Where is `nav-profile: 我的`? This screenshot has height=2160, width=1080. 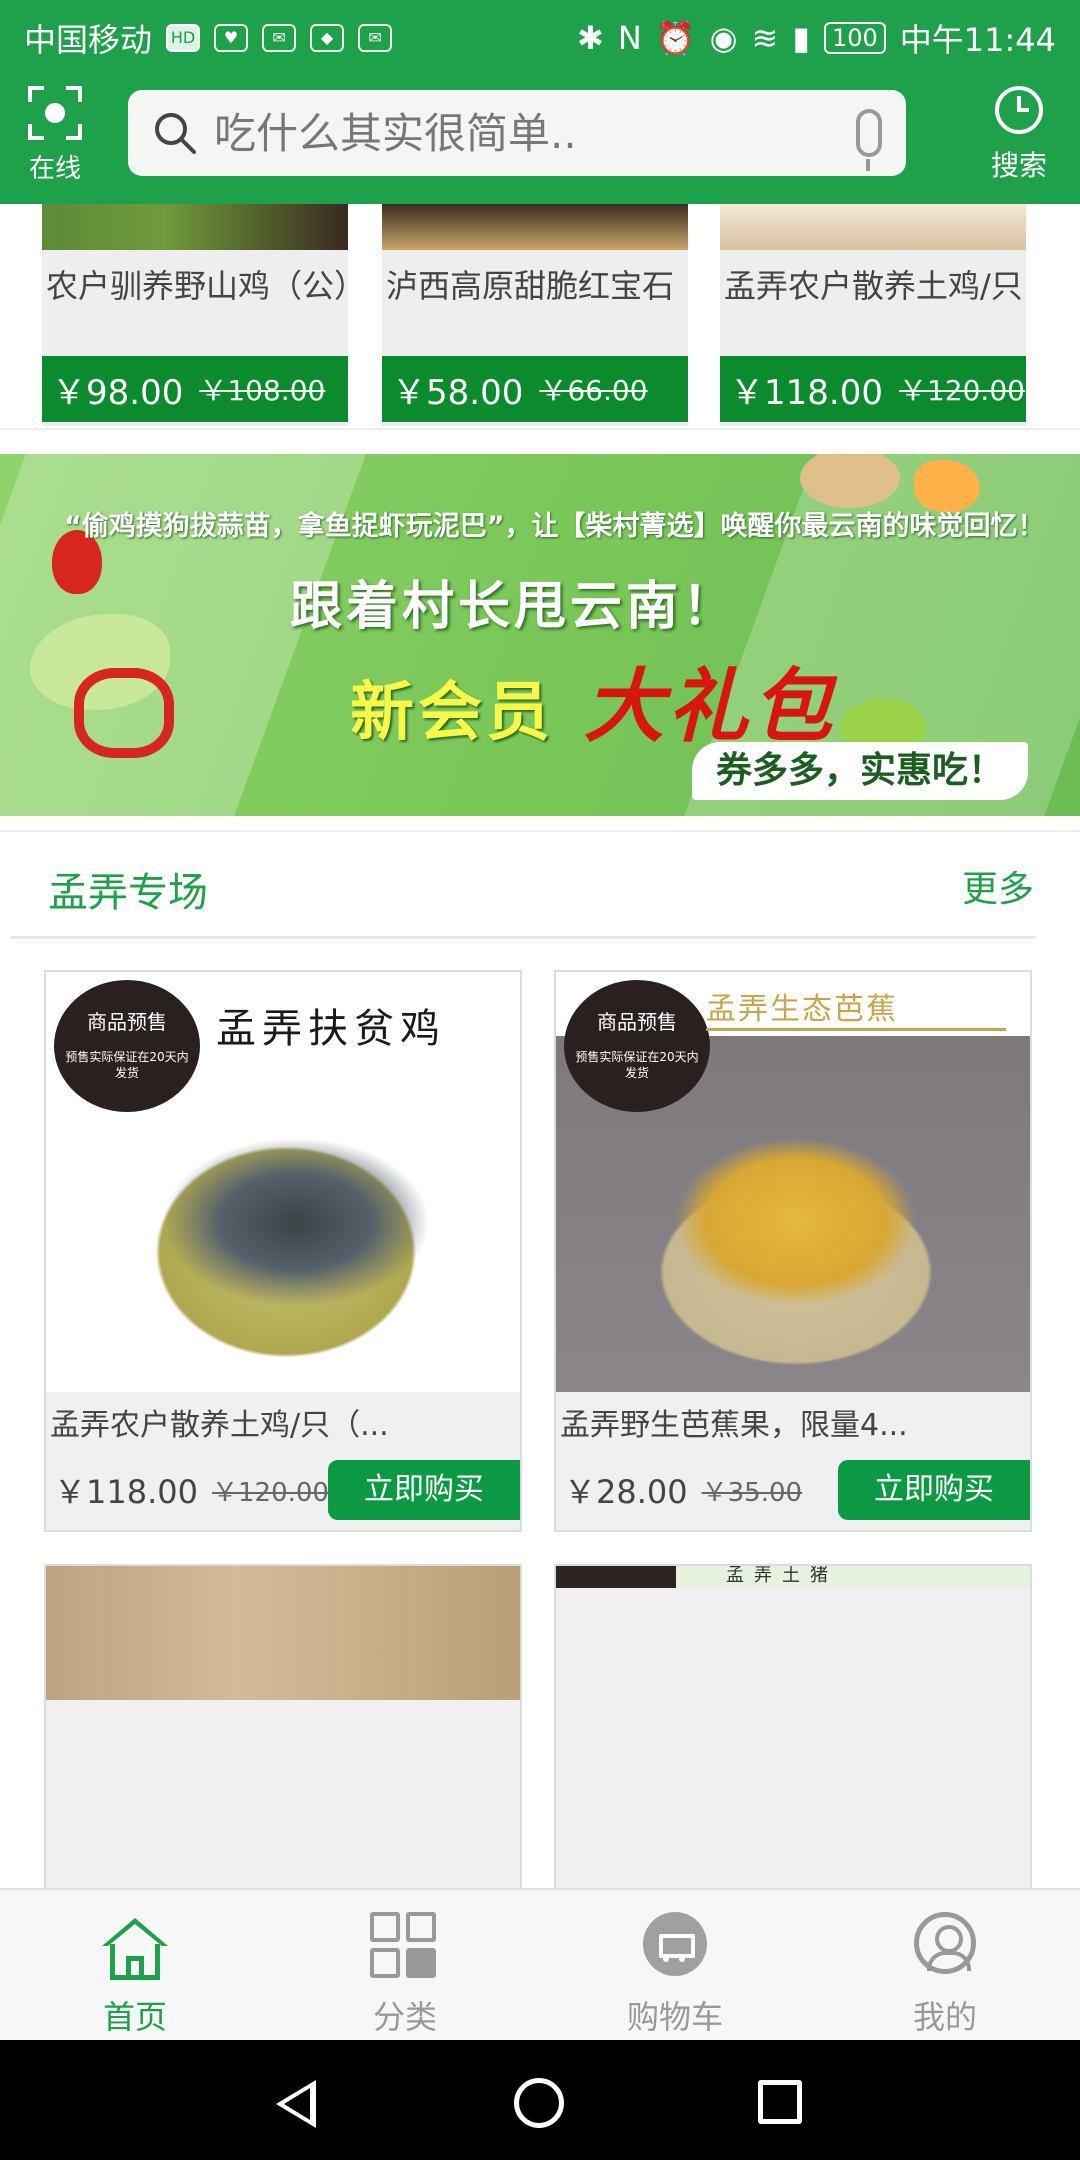 nav-profile: 我的 is located at coordinates (945, 1966).